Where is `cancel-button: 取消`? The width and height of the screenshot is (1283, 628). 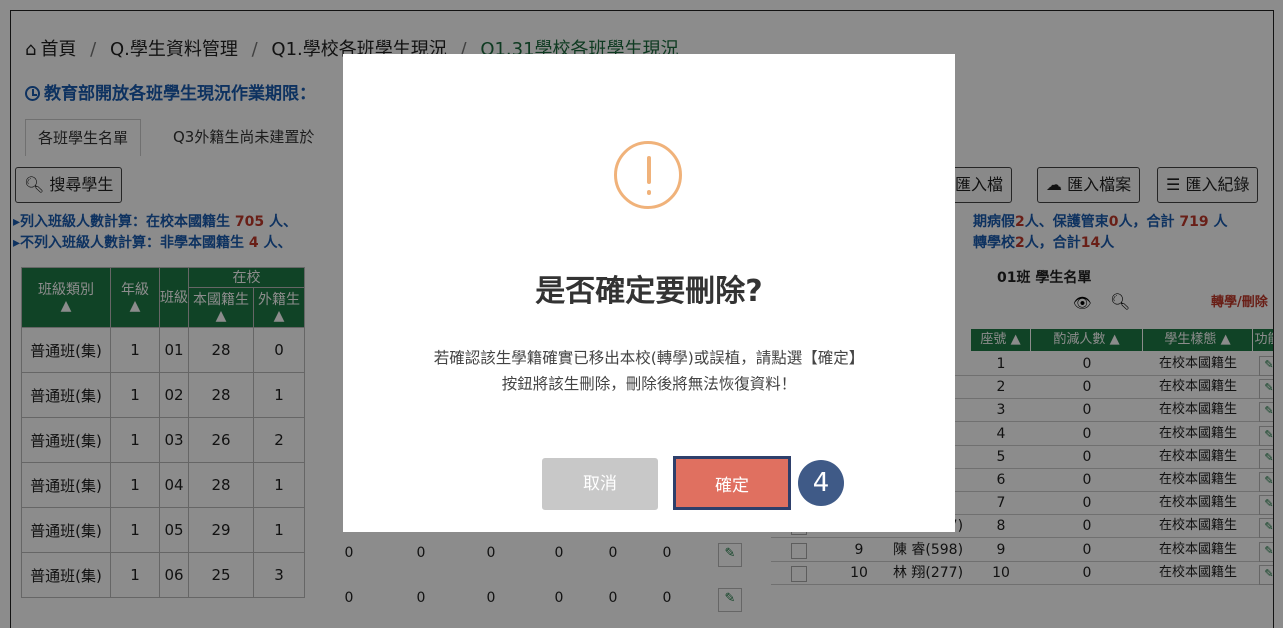 cancel-button: 取消 is located at coordinates (600, 484).